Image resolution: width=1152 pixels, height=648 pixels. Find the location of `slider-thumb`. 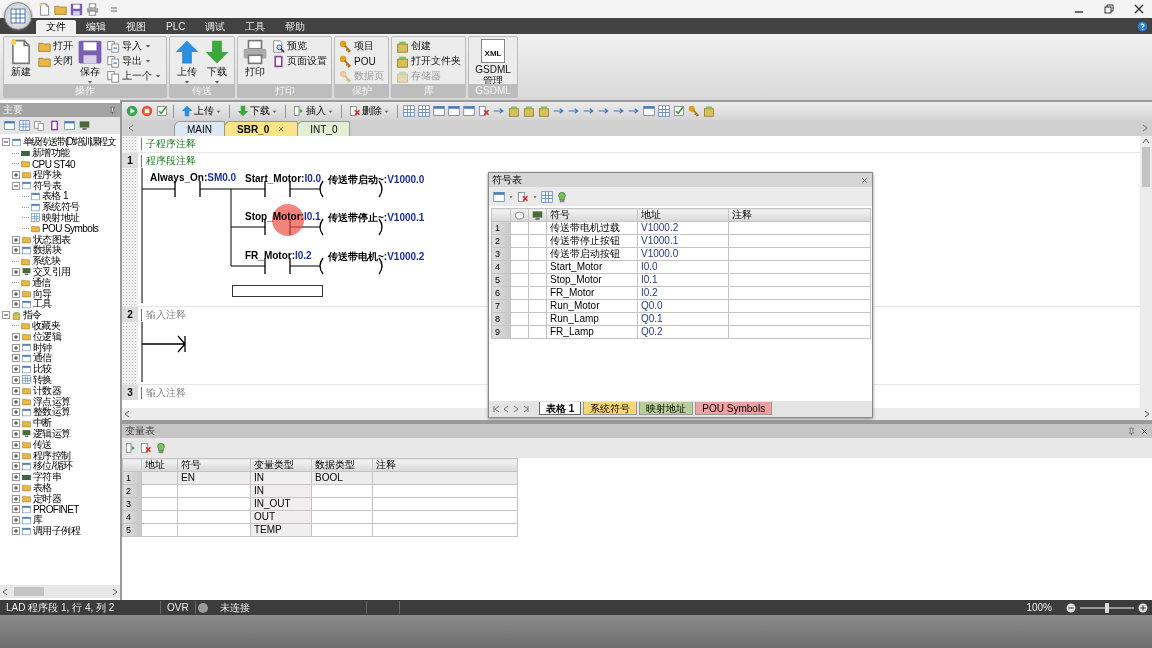

slider-thumb is located at coordinates (1107, 607).